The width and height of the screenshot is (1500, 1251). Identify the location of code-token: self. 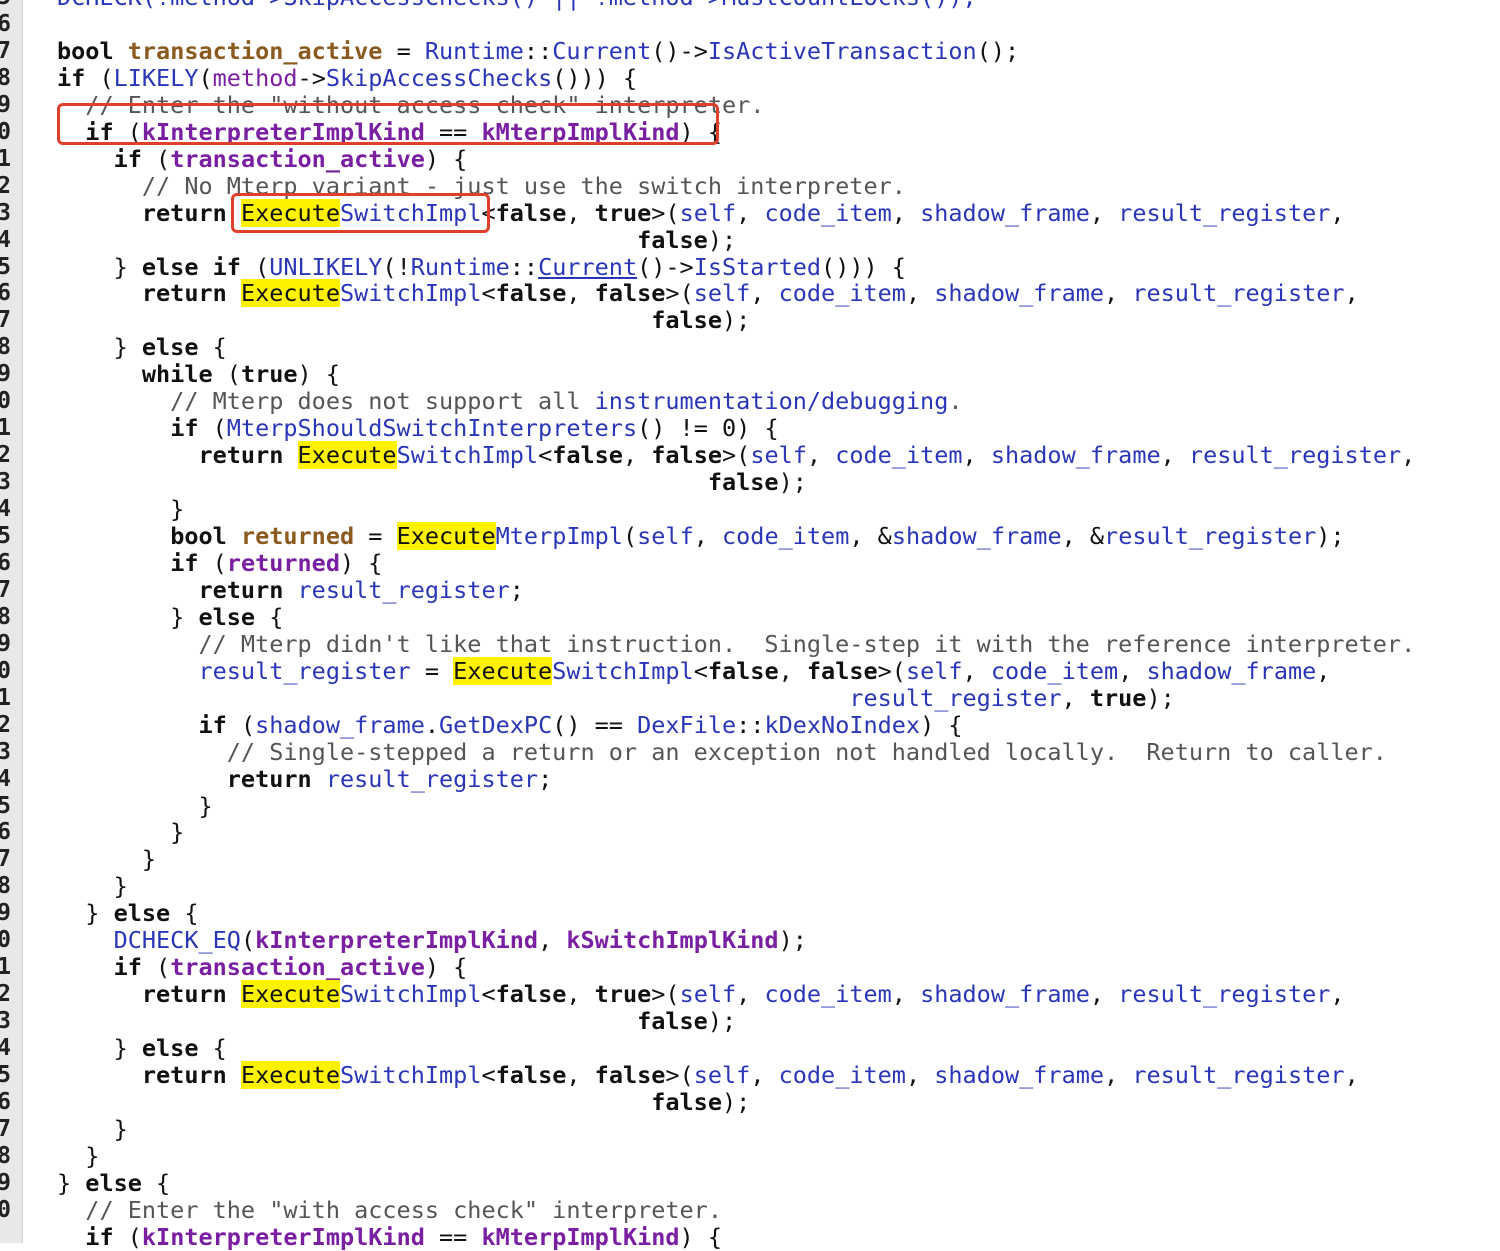
(708, 212).